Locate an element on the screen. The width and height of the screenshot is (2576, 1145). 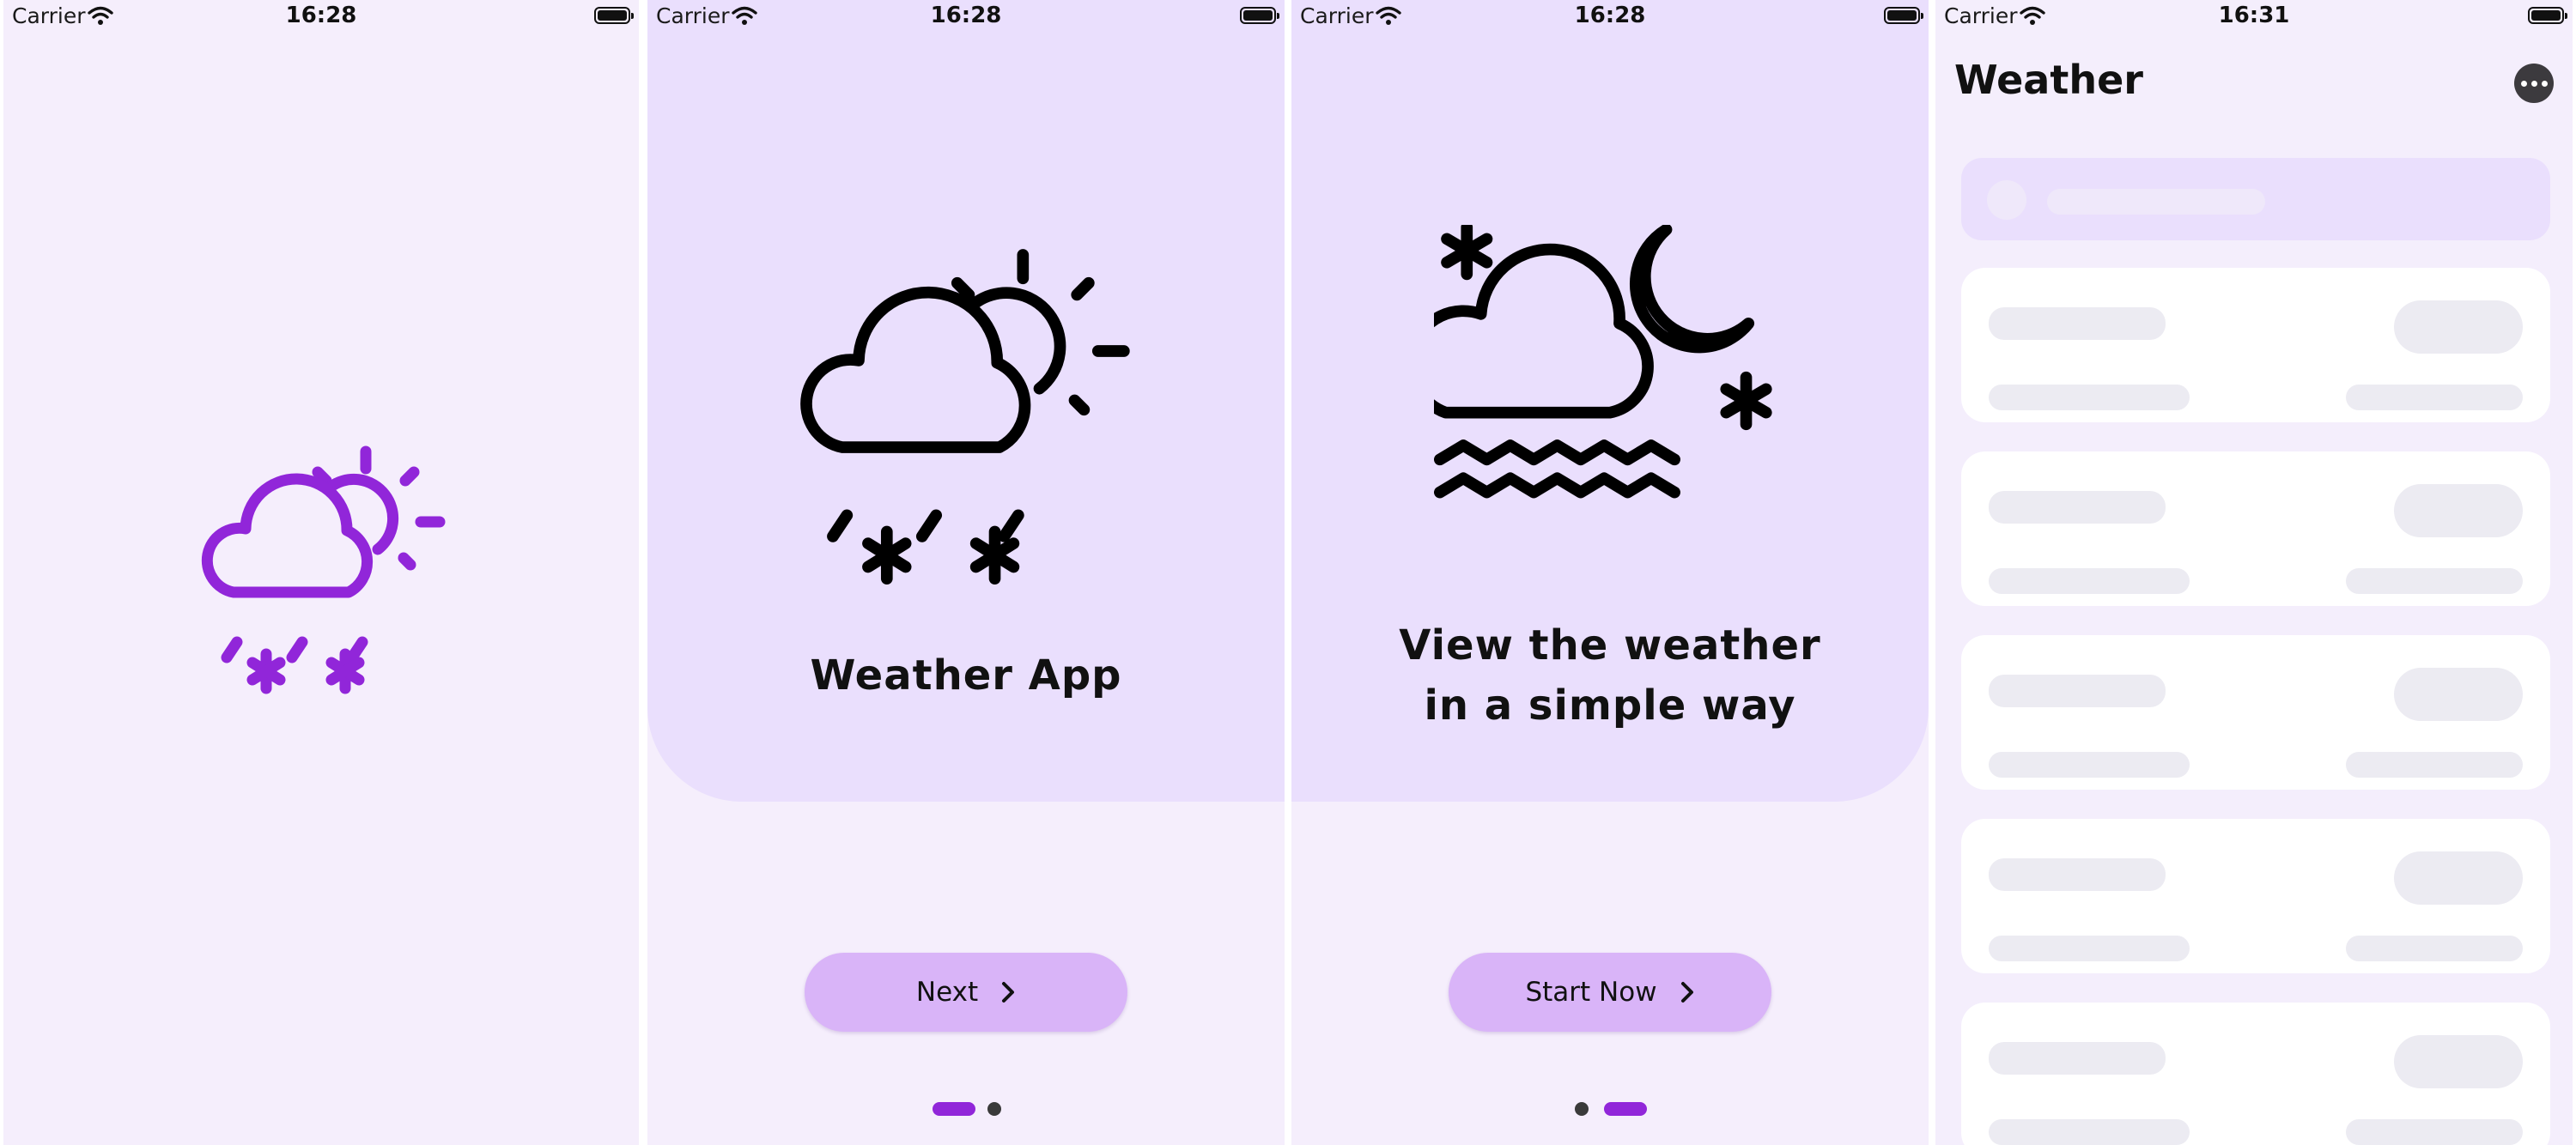
start-now-button: Start Now is located at coordinates (1610, 992).